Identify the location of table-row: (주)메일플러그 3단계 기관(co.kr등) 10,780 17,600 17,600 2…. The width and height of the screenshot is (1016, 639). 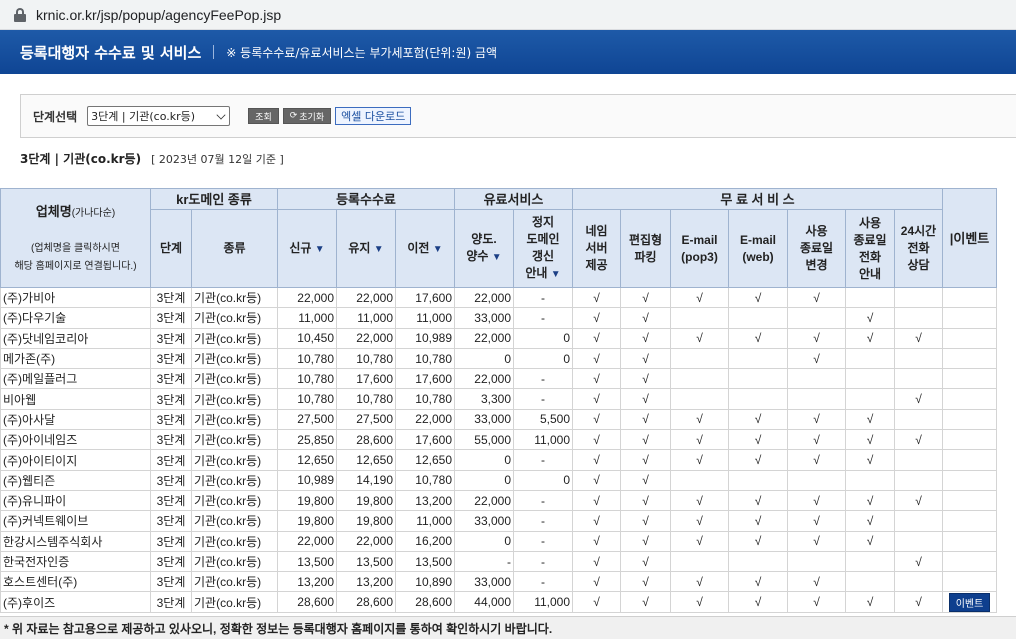
(498, 379).